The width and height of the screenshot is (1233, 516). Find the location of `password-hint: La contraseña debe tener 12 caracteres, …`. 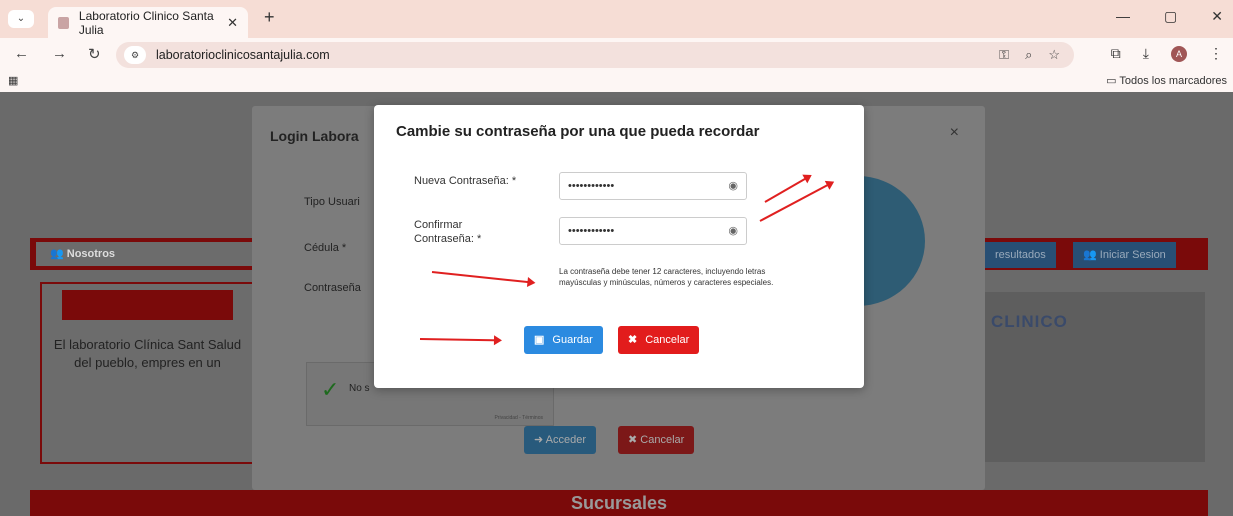

password-hint: La contraseña debe tener 12 caracteres, … is located at coordinates (694, 277).